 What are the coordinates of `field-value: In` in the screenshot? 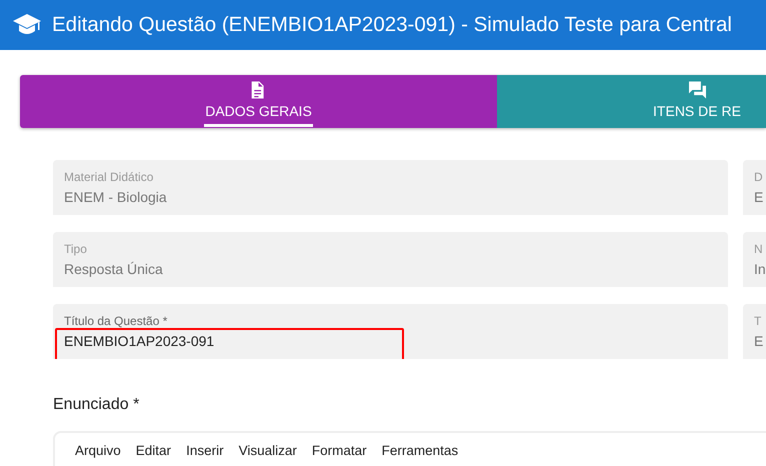 It's located at (760, 269).